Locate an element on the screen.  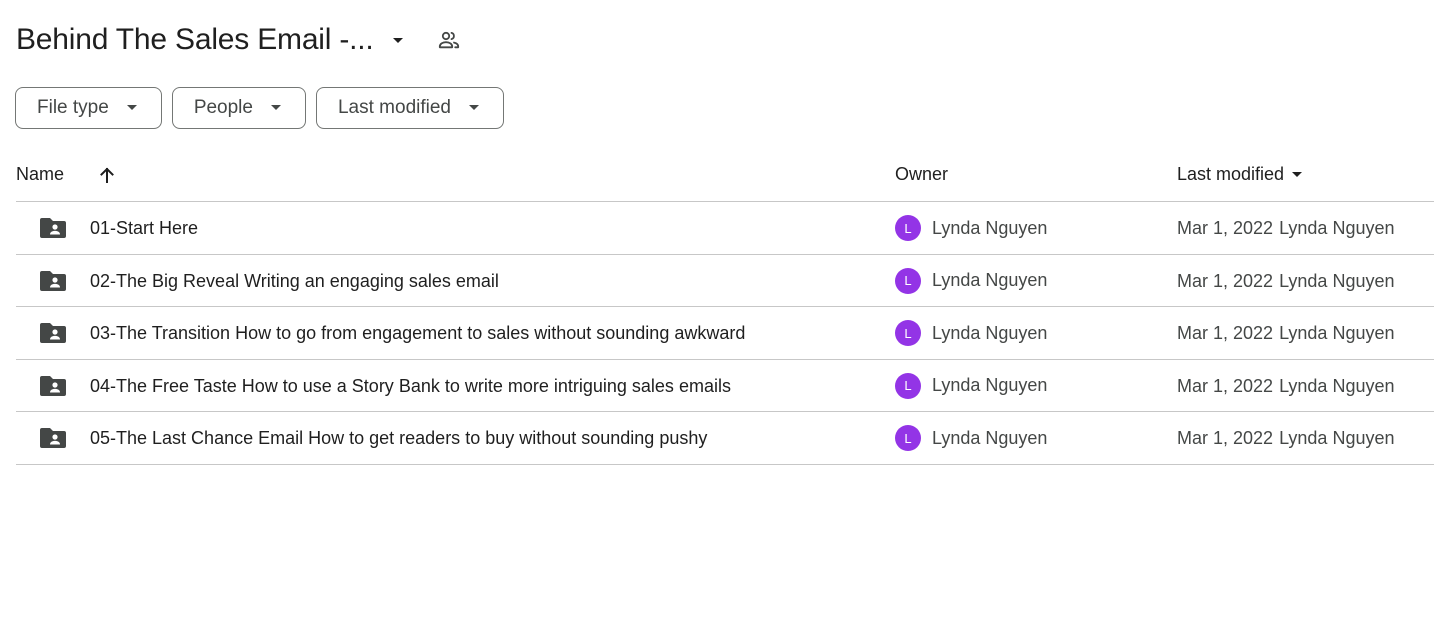
filter-label: File type is located at coordinates (73, 107).